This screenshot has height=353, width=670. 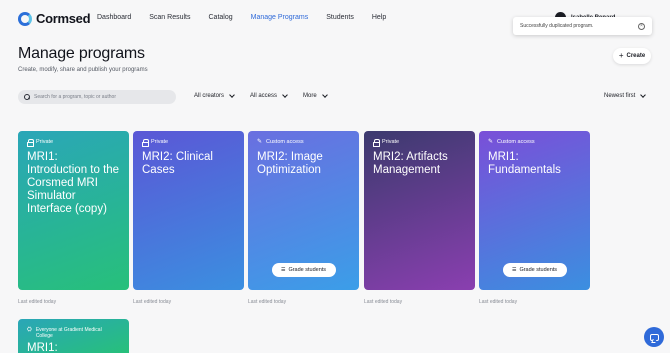 What do you see at coordinates (29, 330) in the screenshot?
I see `group-icon: ⛭` at bounding box center [29, 330].